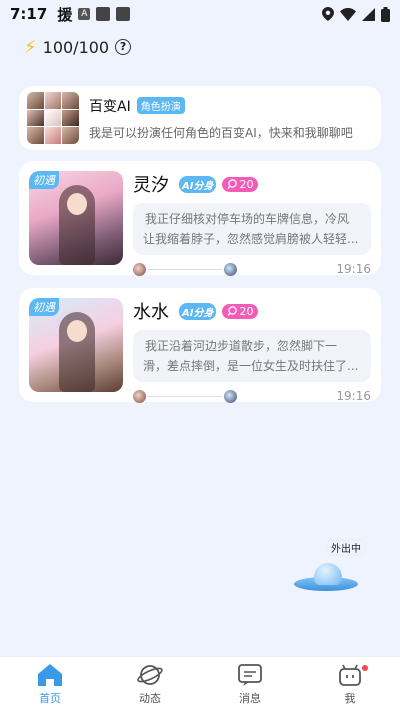 The height and width of the screenshot is (712, 400). What do you see at coordinates (200, 14) in the screenshot?
I see `status-bar: 7:17 援 A` at bounding box center [200, 14].